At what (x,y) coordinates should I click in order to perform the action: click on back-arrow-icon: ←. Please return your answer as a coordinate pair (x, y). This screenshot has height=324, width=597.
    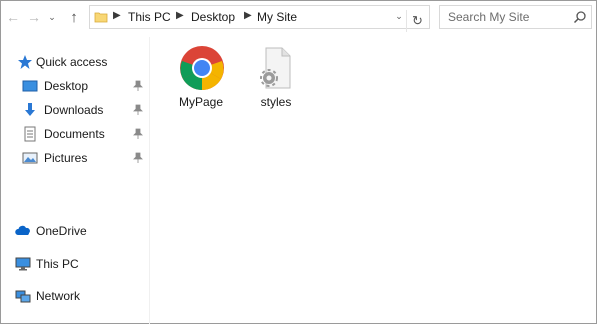
    Looking at the image, I should click on (13, 17).